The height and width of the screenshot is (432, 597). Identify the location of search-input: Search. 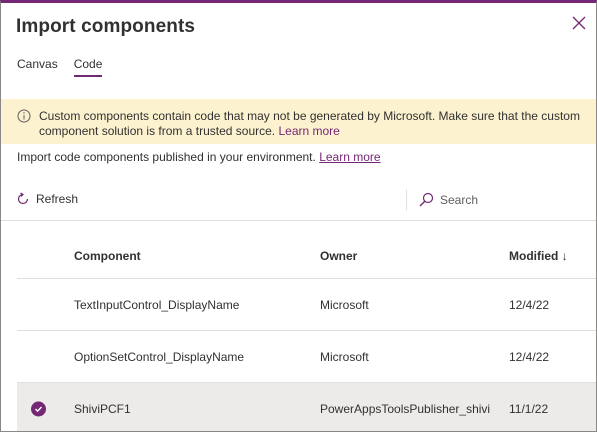
(448, 200).